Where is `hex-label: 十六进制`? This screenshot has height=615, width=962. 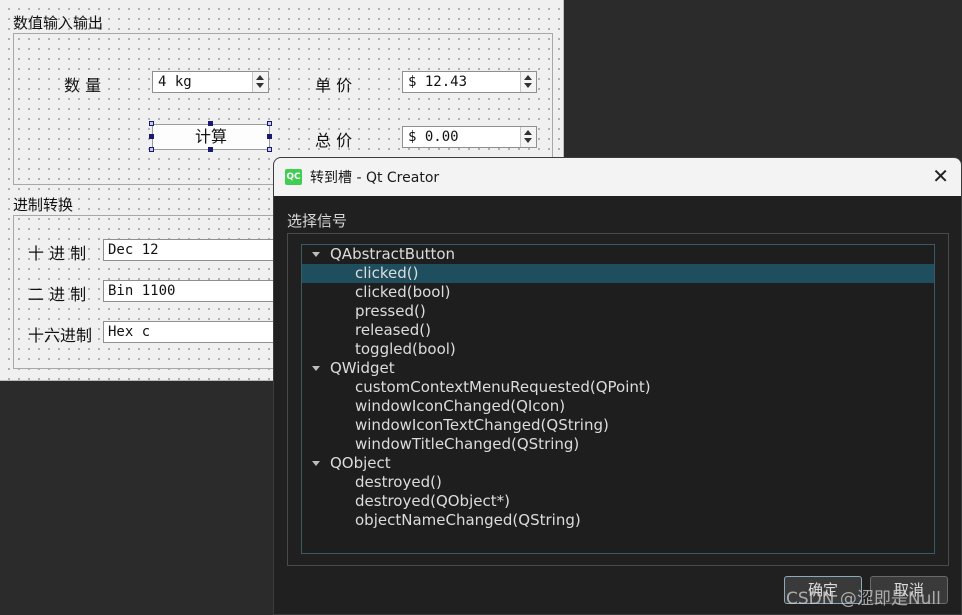 hex-label: 十六进制 is located at coordinates (60, 335).